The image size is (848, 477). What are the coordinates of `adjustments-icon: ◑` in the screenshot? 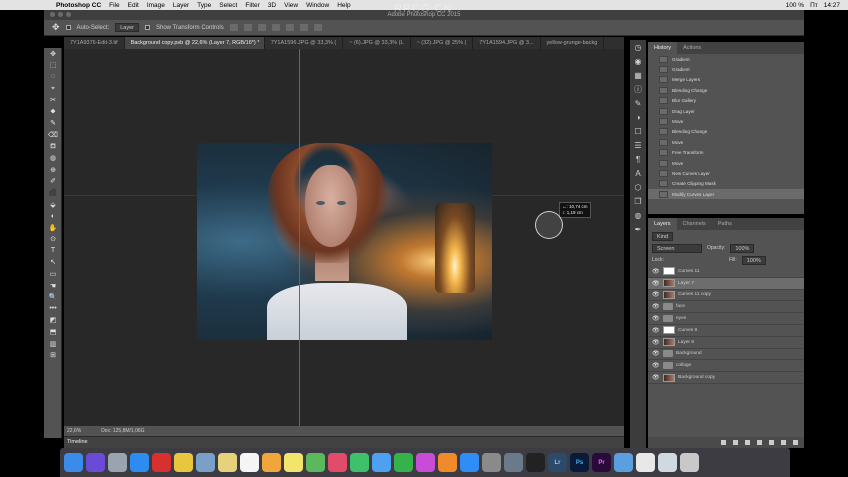 It's located at (638, 117).